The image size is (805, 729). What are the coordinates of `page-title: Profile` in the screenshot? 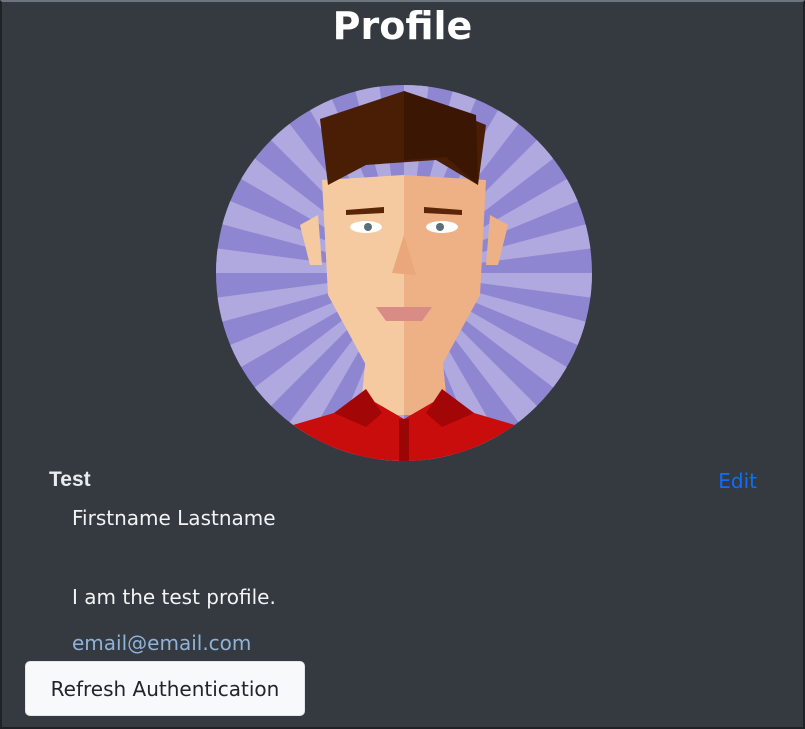 It's located at (402, 26).